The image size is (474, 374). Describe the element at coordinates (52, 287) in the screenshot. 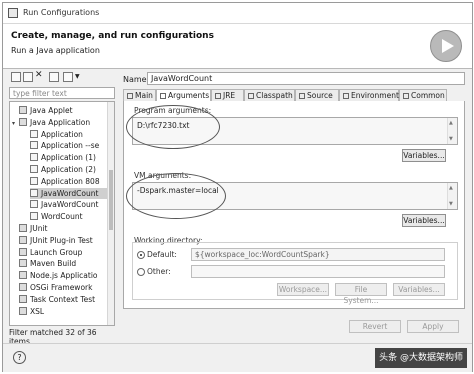

I see `tree-category: OSGi Framework` at that location.